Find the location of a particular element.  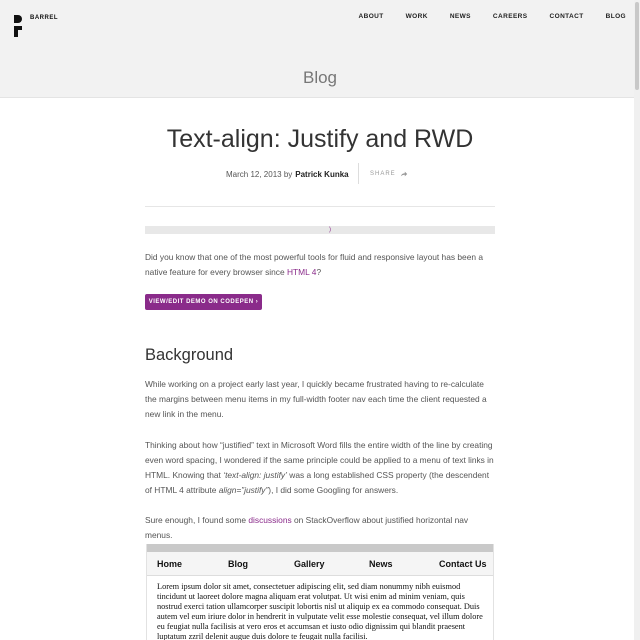

section-title: Blog is located at coordinates (320, 77).